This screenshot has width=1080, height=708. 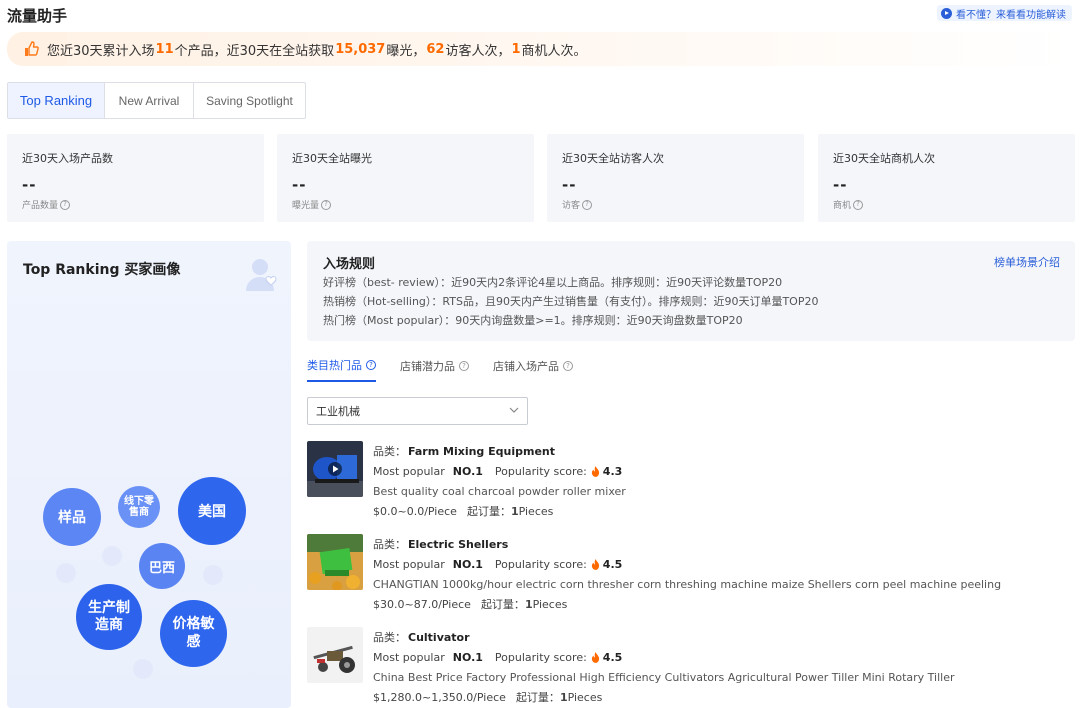 What do you see at coordinates (164, 49) in the screenshot?
I see `banner-products-count: 11` at bounding box center [164, 49].